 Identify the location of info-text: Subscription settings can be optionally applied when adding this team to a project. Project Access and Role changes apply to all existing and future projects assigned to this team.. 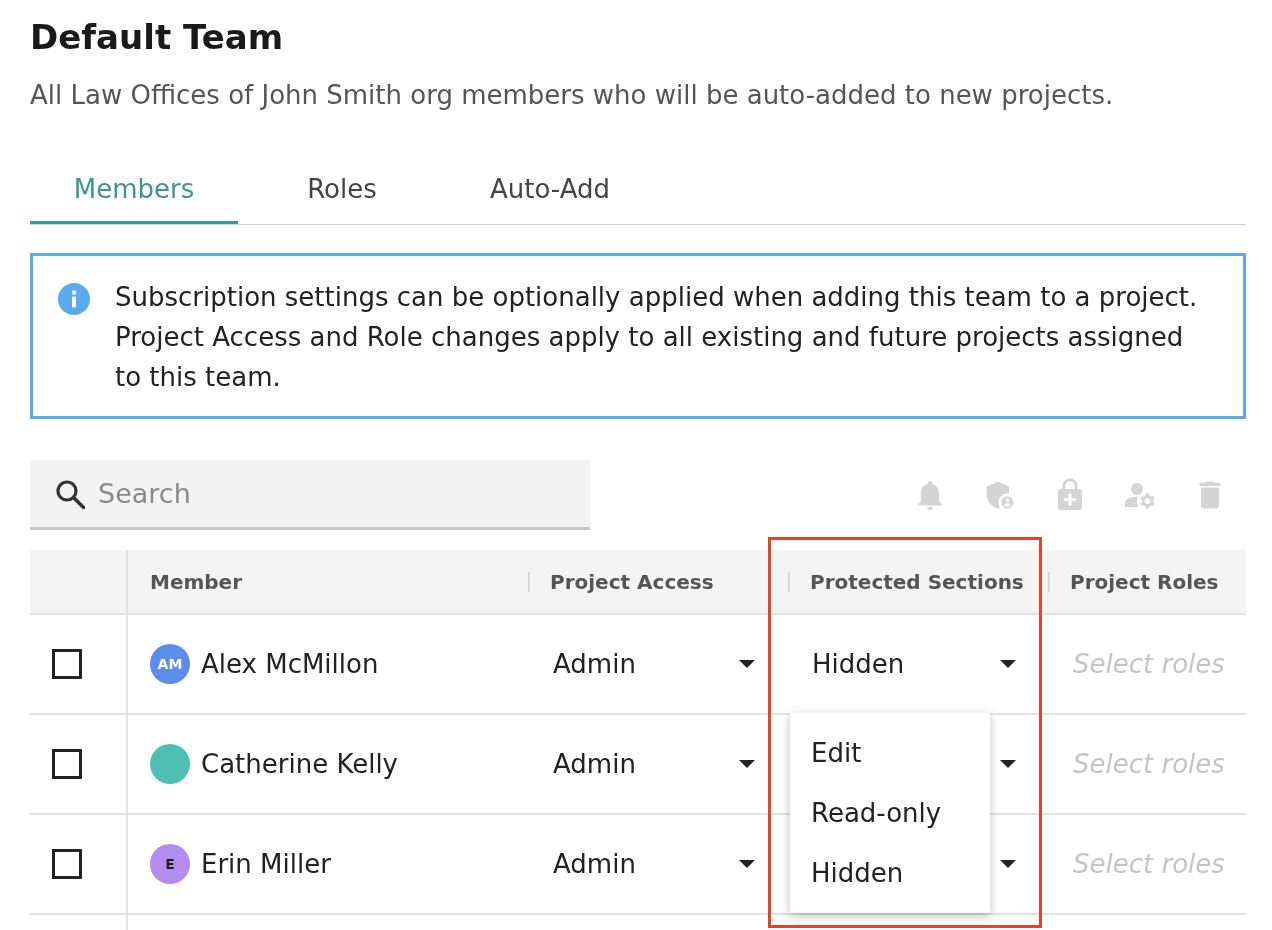
(657, 337).